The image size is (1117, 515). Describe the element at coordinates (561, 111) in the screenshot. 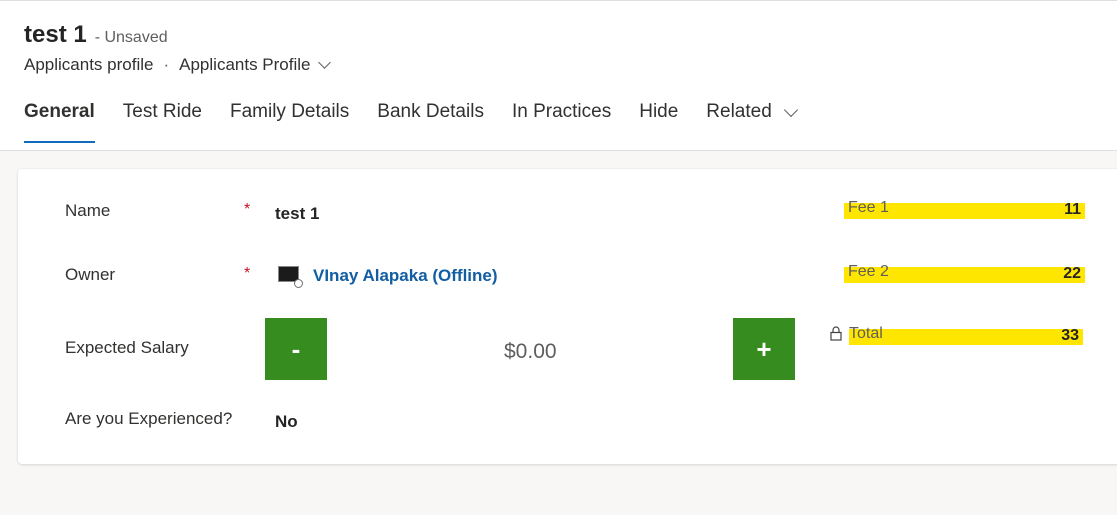

I see `tab-label: In Practices` at that location.